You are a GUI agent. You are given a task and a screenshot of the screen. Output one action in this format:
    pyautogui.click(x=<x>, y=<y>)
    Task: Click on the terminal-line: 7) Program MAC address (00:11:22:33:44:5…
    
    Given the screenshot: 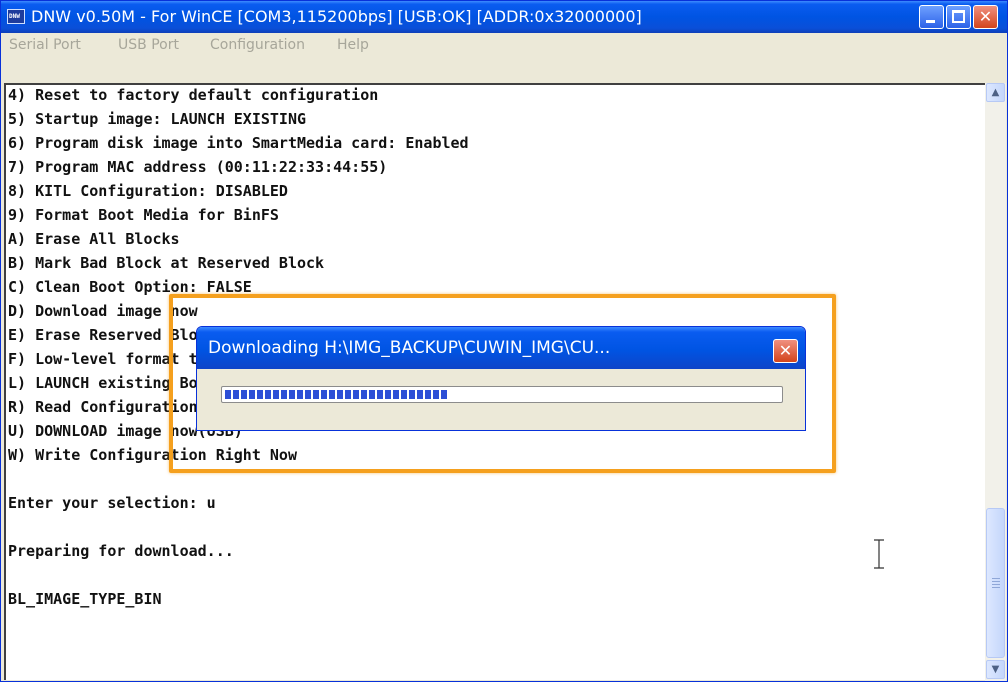 What is the action you would take?
    pyautogui.click(x=198, y=167)
    